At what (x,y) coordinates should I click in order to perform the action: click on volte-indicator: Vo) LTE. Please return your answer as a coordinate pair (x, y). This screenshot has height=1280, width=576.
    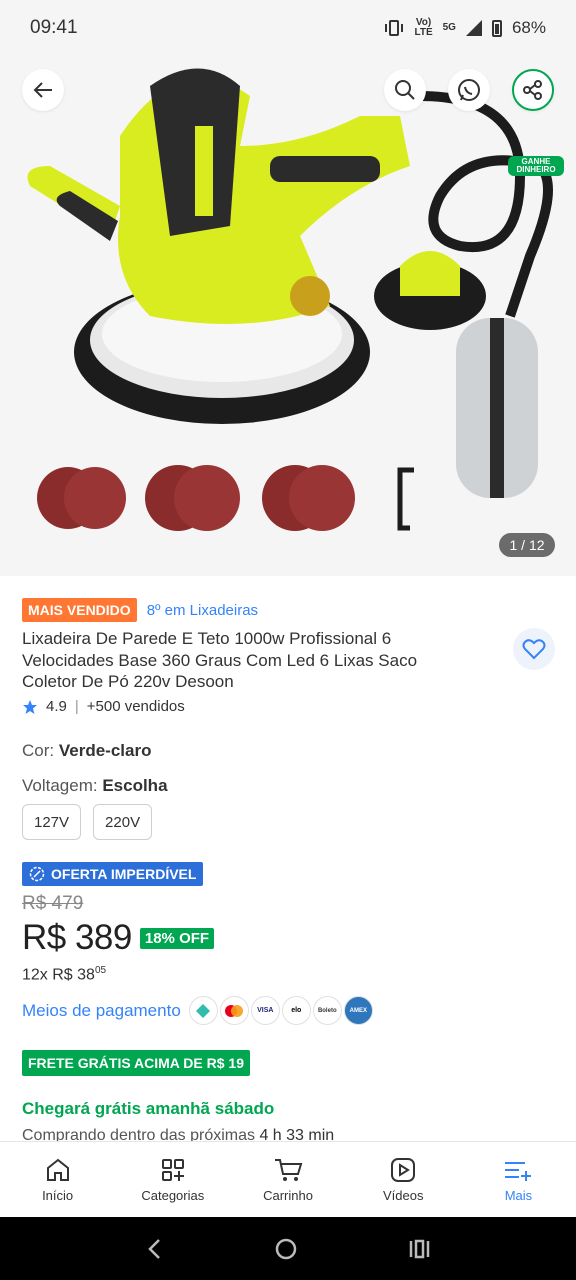
    Looking at the image, I should click on (423, 27).